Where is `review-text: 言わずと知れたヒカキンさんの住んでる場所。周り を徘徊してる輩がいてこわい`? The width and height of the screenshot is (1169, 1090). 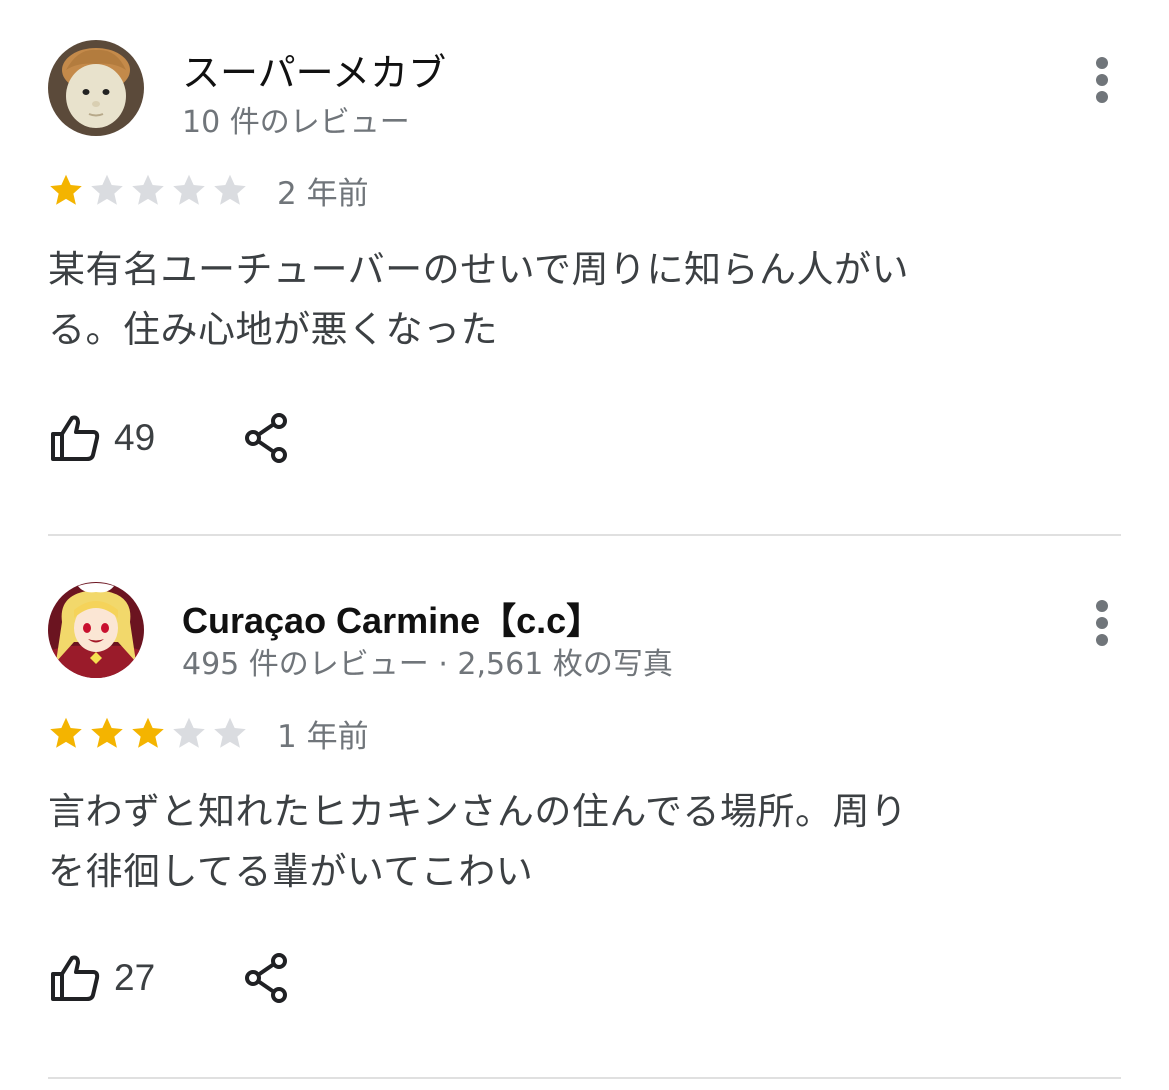
review-text: 言わずと知れたヒカキンさんの住んでる場所。周り を徘徊してる輩がいてこわい is located at coordinates (538, 842).